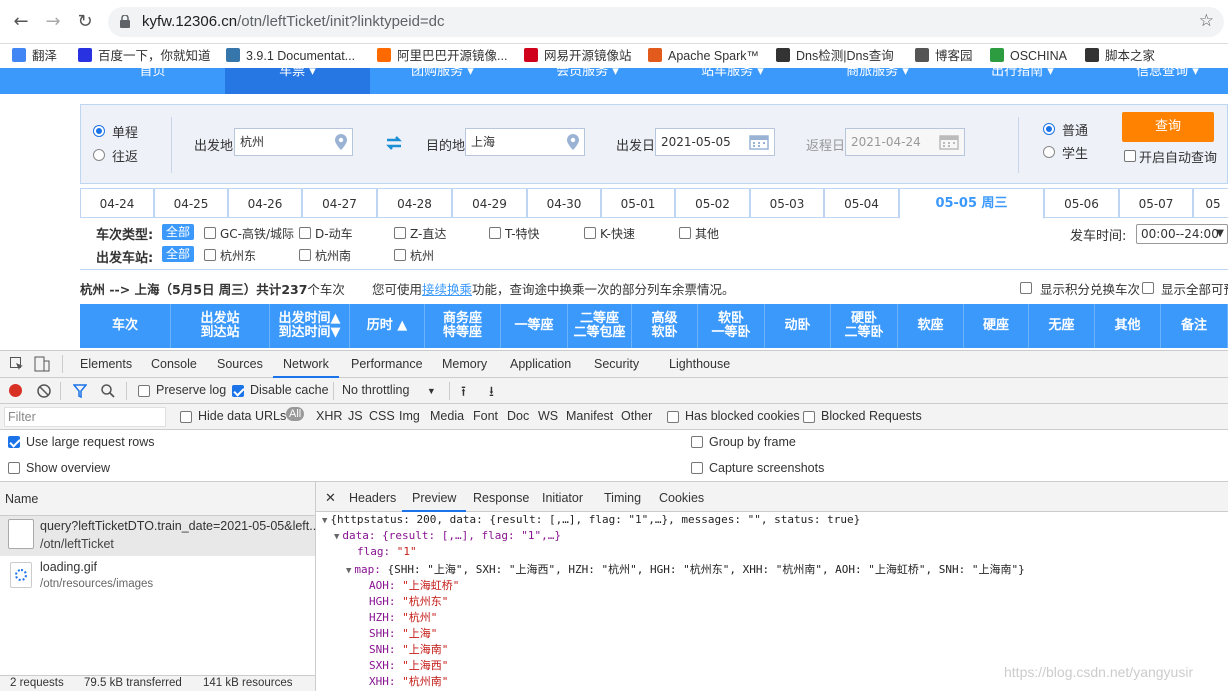 The width and height of the screenshot is (1228, 691). Describe the element at coordinates (144, 56) in the screenshot. I see `bookmark-item: 百度一下，你就知道` at that location.